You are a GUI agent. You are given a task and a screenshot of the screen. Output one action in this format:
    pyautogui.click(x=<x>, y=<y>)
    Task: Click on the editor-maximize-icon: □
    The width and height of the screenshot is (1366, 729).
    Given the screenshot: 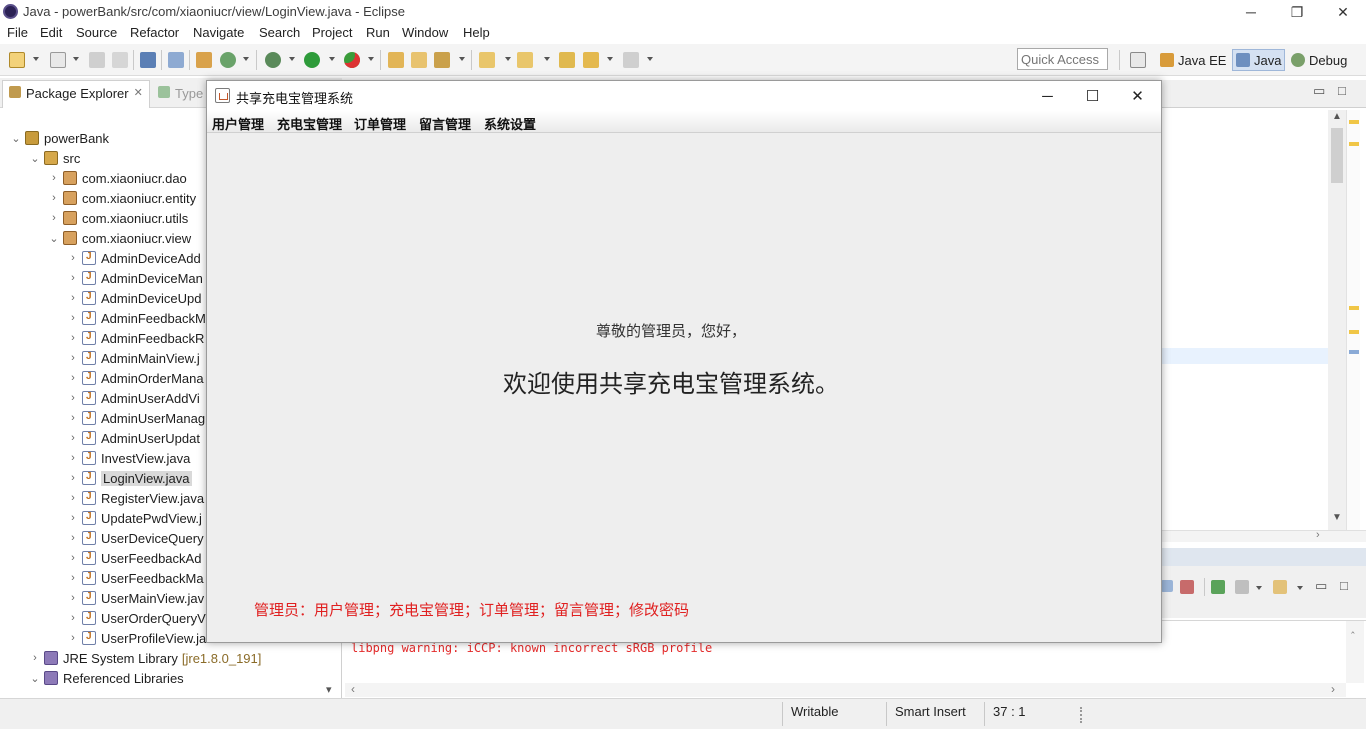 What is the action you would take?
    pyautogui.click(x=1342, y=90)
    